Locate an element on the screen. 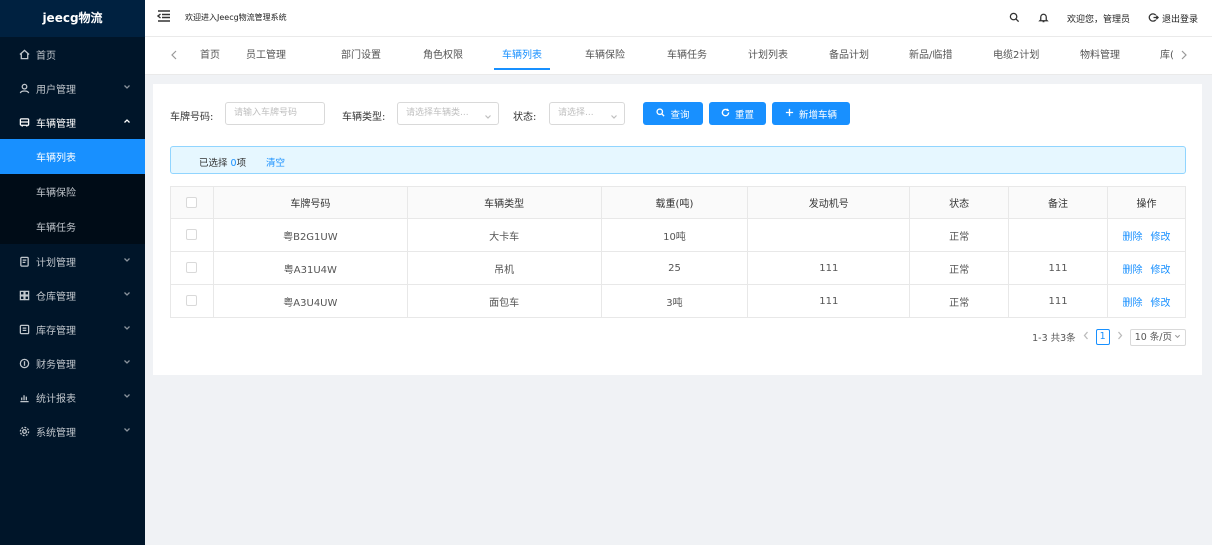 The image size is (1212, 545). query-button: 查询 is located at coordinates (673, 113).